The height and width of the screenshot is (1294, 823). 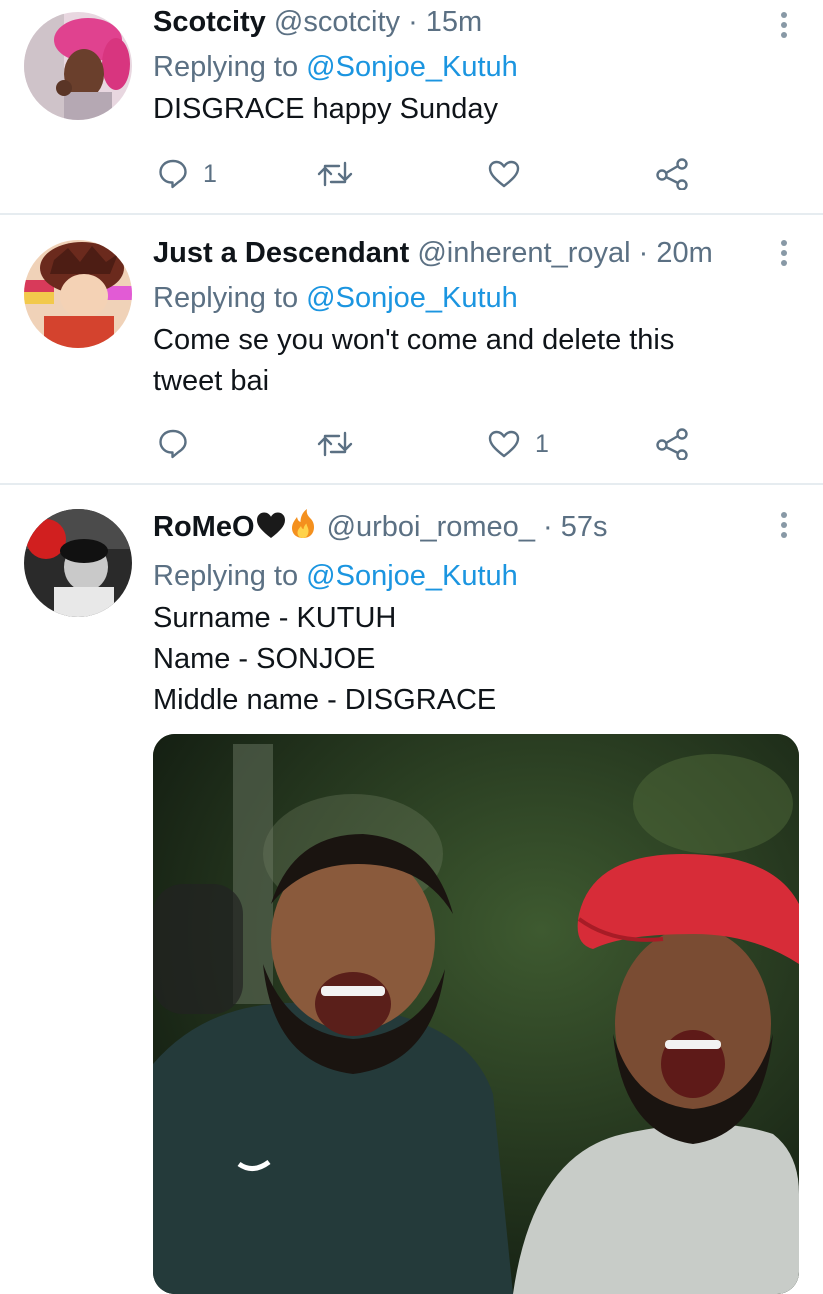 I want to click on like-button, so click(x=511, y=174).